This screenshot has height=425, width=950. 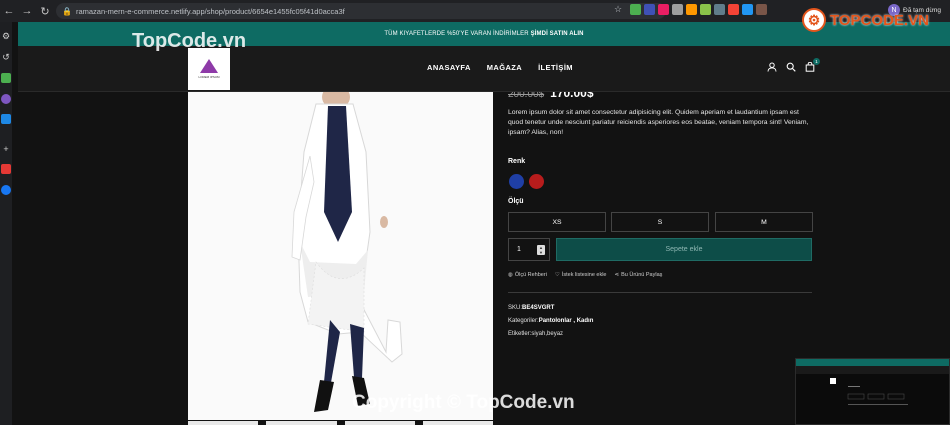 I want to click on categories-value: Pantolonlar , Kadın, so click(x=566, y=321).